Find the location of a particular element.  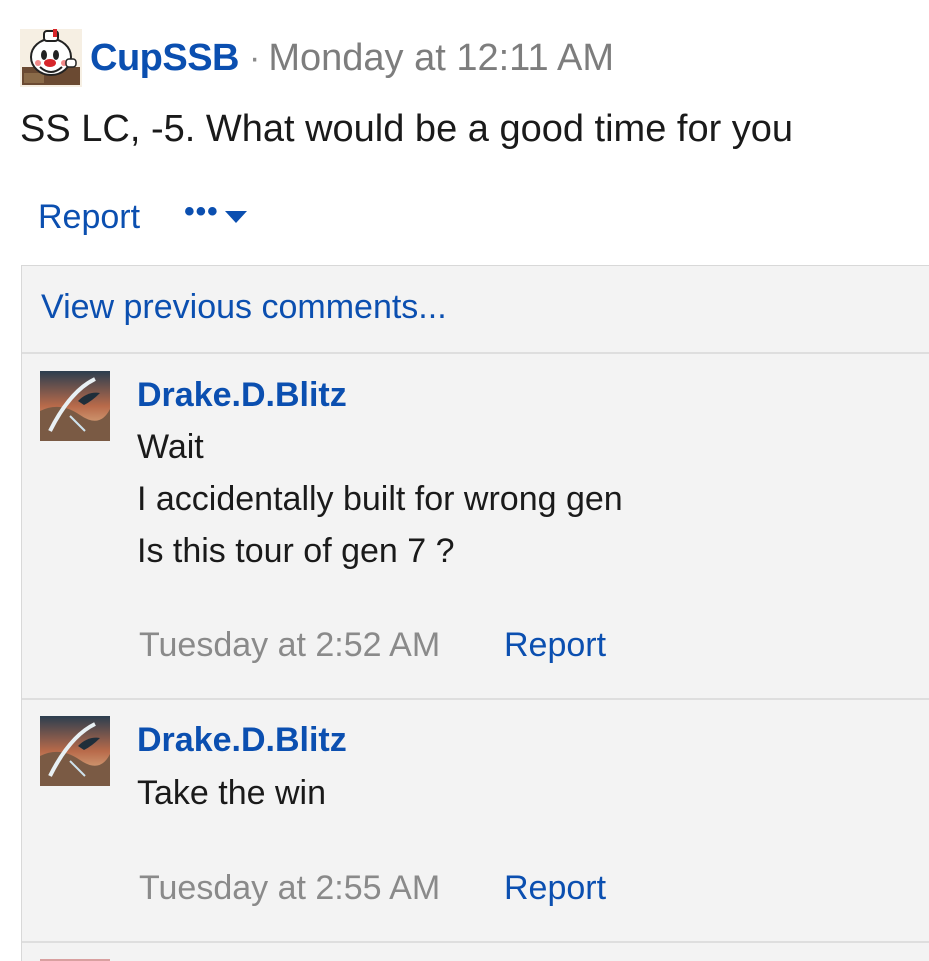

comment-text-line: Wait is located at coordinates (170, 447).